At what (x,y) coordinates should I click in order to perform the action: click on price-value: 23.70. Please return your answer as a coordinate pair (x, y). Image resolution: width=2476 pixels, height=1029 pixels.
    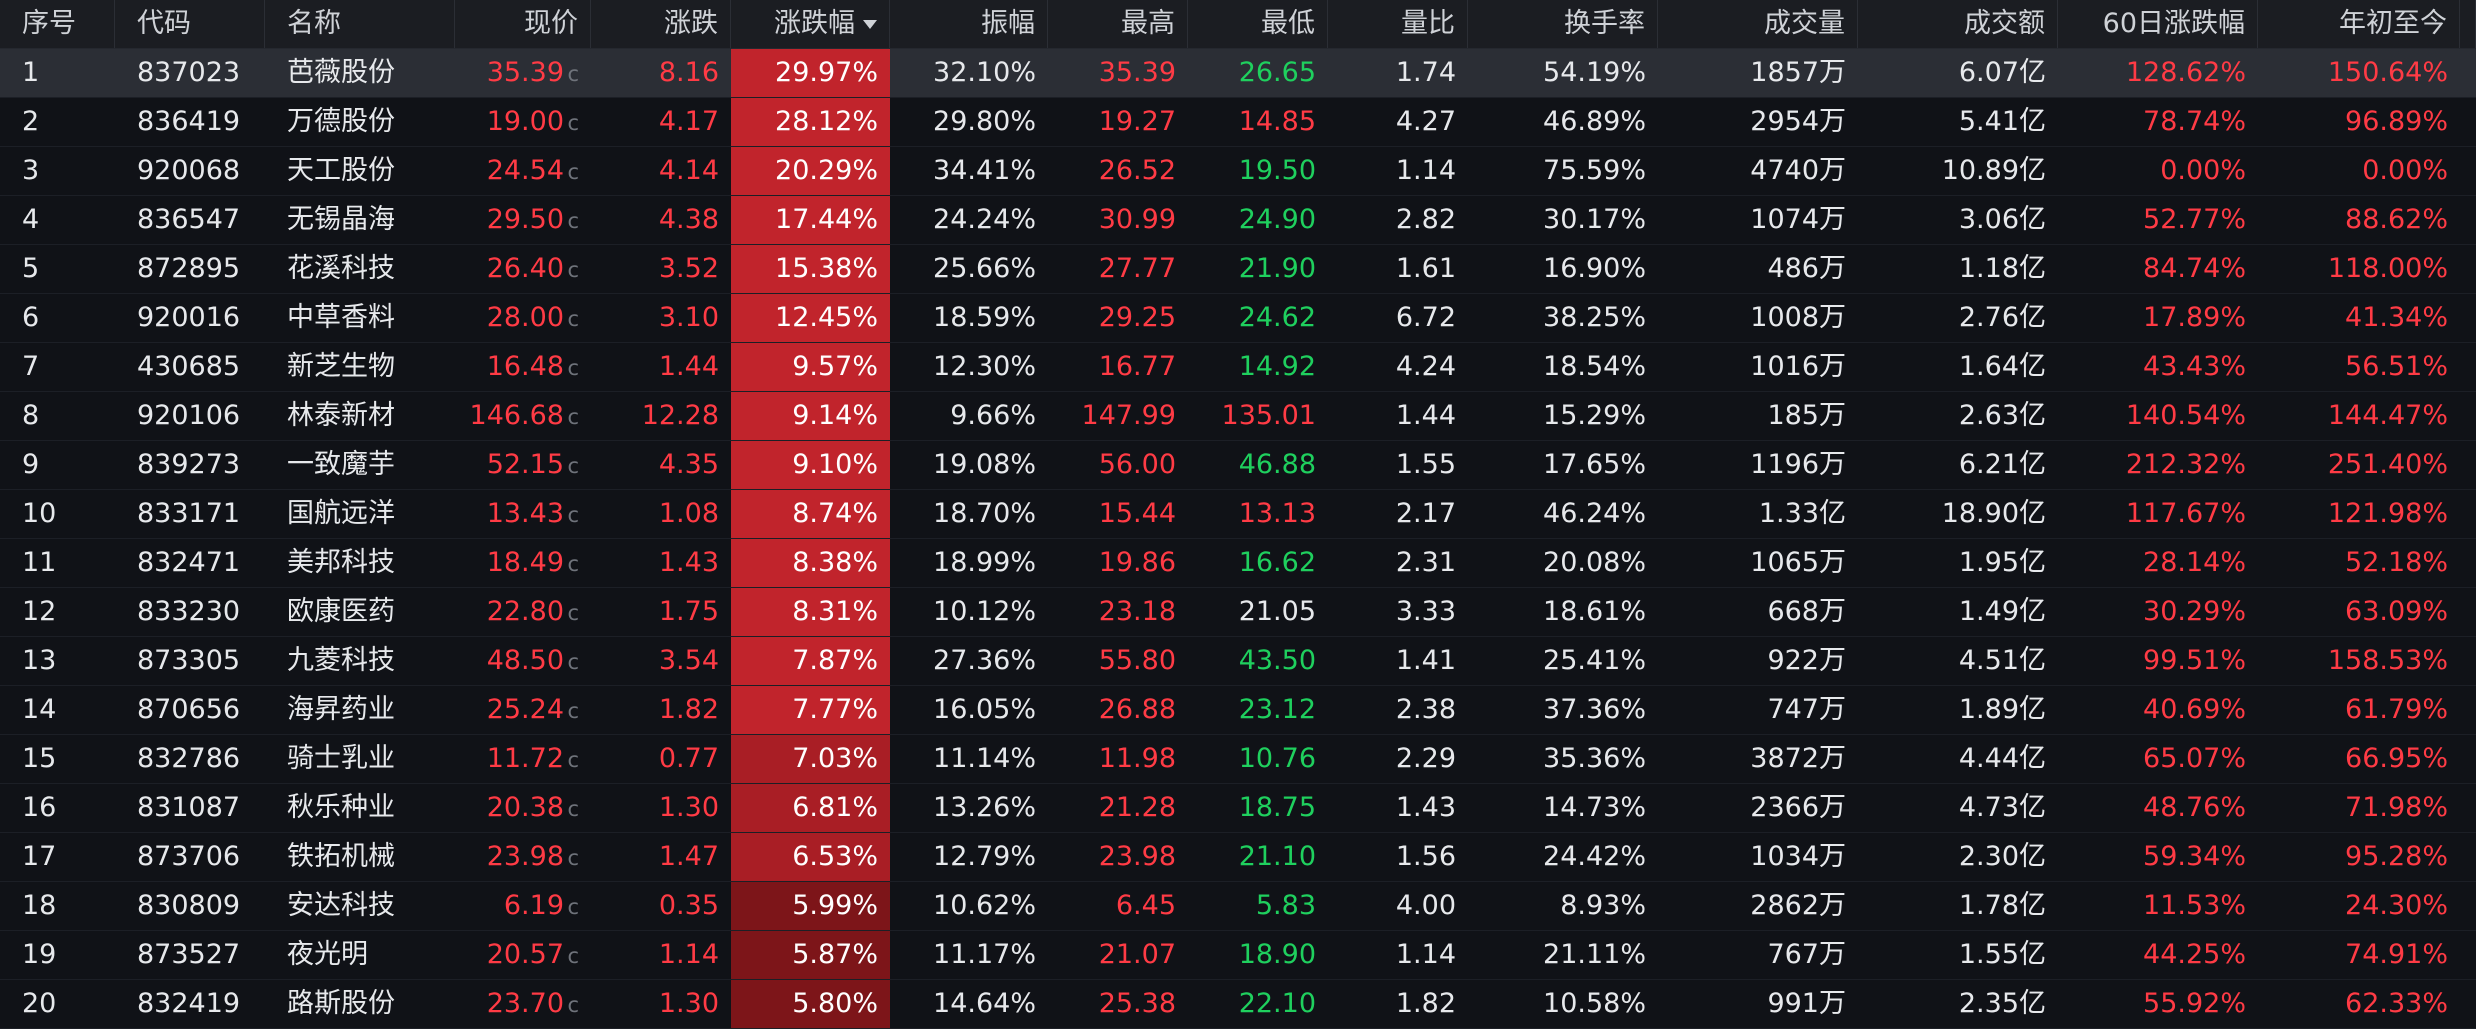
    Looking at the image, I should click on (525, 1003).